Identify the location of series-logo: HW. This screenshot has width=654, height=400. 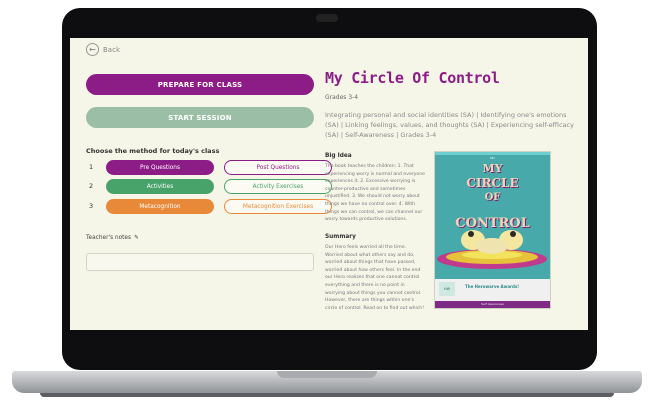
(447, 289).